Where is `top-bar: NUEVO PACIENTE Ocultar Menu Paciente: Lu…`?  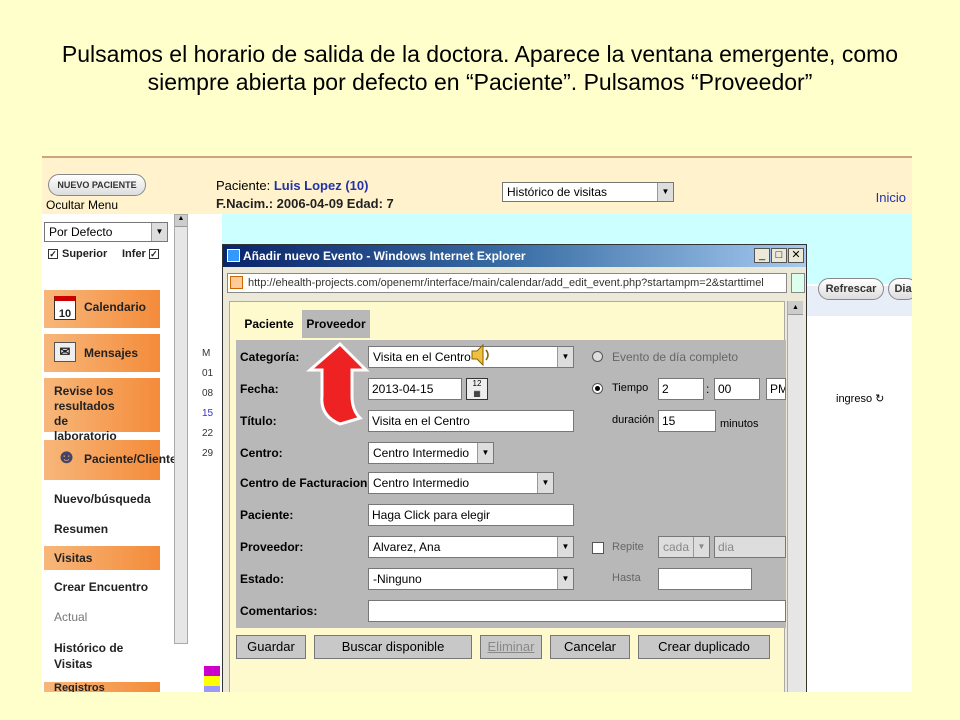
top-bar: NUEVO PACIENTE Ocultar Menu Paciente: Lu… is located at coordinates (477, 186).